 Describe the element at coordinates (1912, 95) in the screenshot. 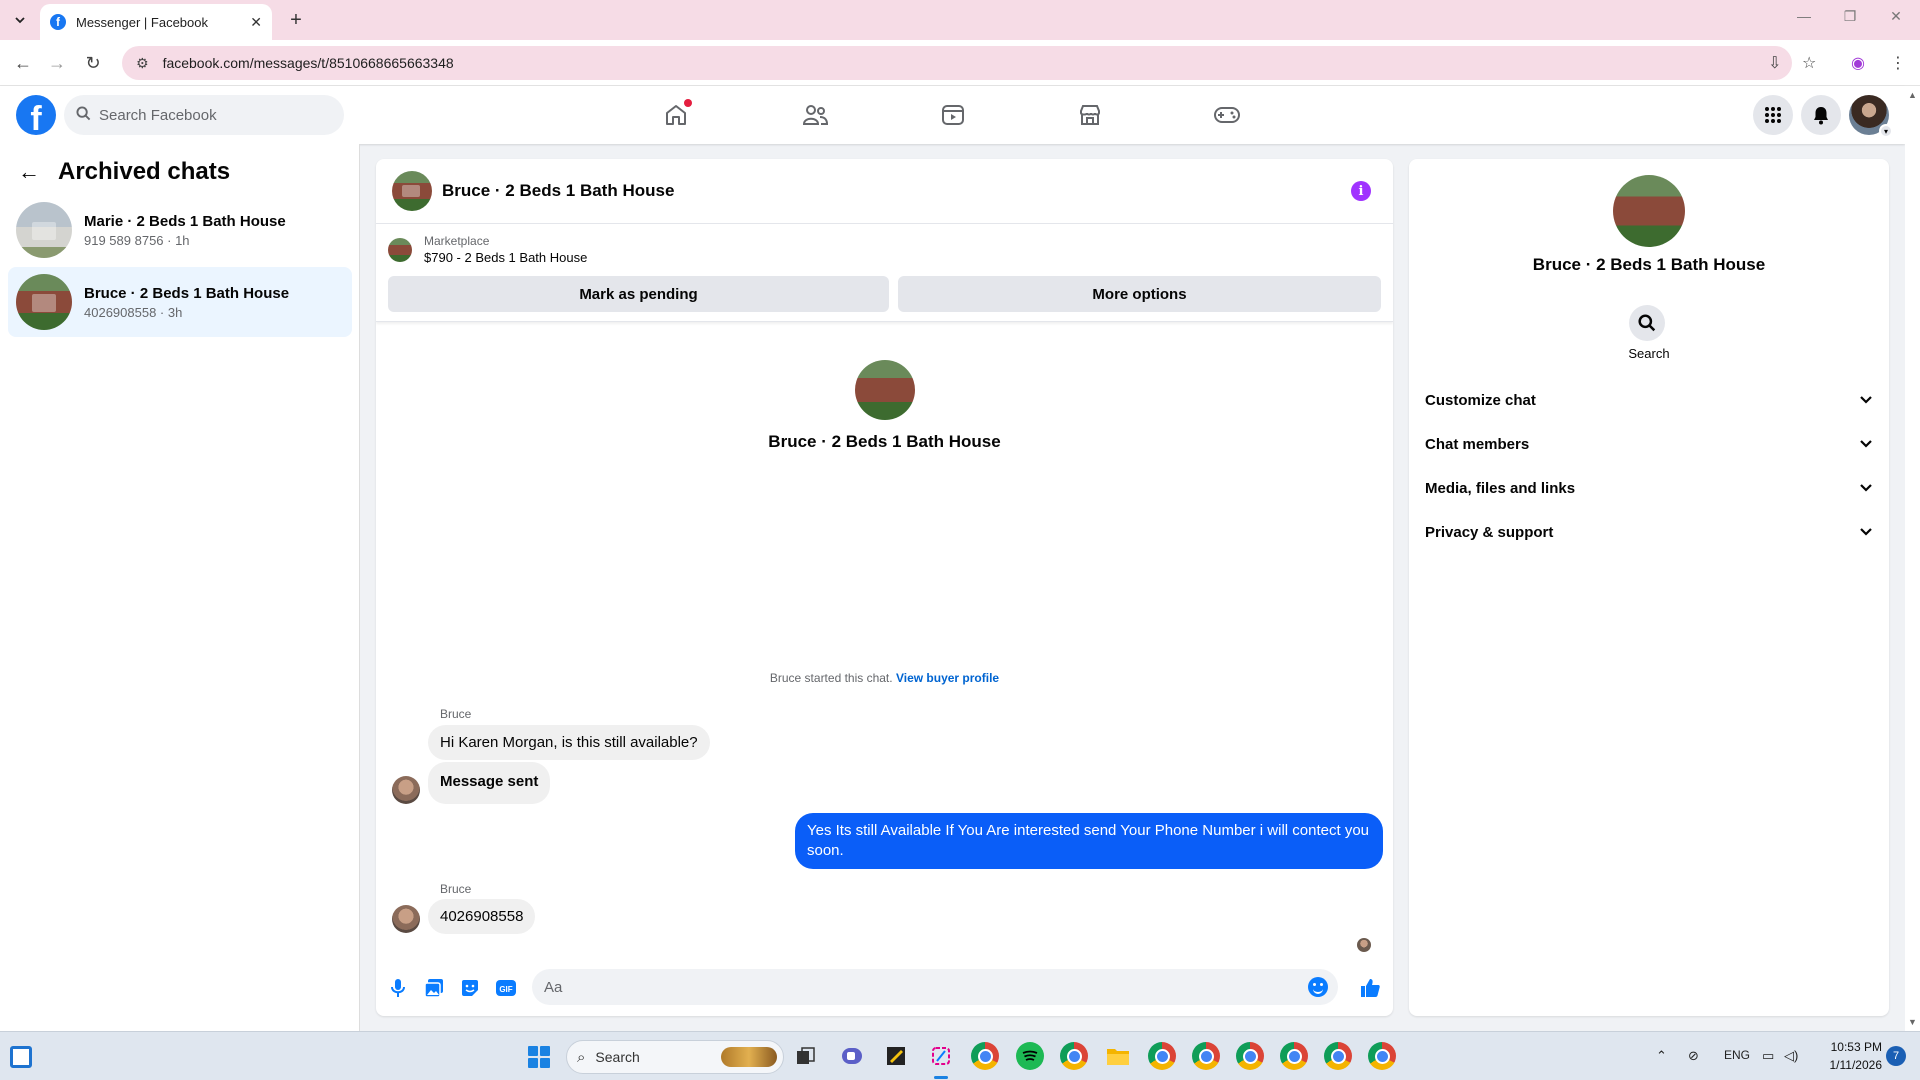

I see `scroll-up-icon: ▲` at that location.